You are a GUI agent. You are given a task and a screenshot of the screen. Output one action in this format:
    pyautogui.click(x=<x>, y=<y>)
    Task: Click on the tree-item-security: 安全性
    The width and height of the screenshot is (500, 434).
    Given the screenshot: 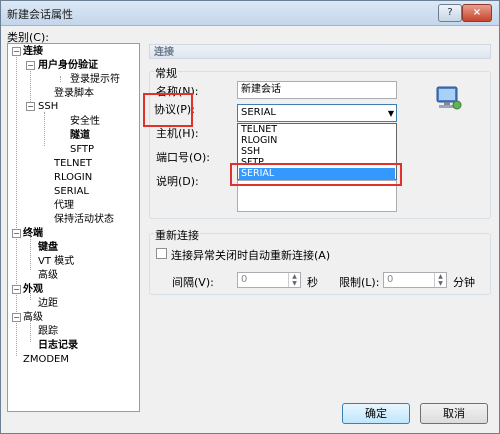 What is the action you would take?
    pyautogui.click(x=85, y=122)
    